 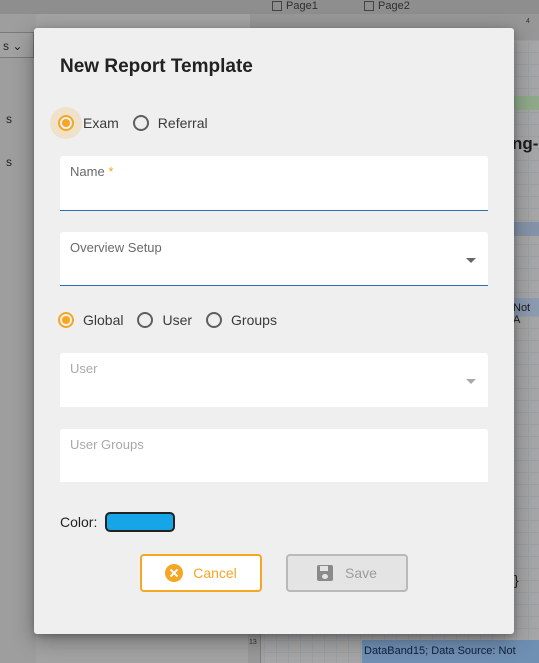 What do you see at coordinates (361, 573) in the screenshot?
I see `save-button-label: Save` at bounding box center [361, 573].